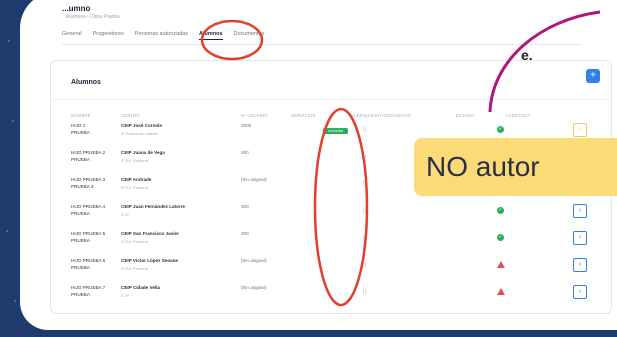 This screenshot has height=337, width=617. I want to click on header-alergias: ALERGIAS/INTOLERANCIAS, so click(381, 115).